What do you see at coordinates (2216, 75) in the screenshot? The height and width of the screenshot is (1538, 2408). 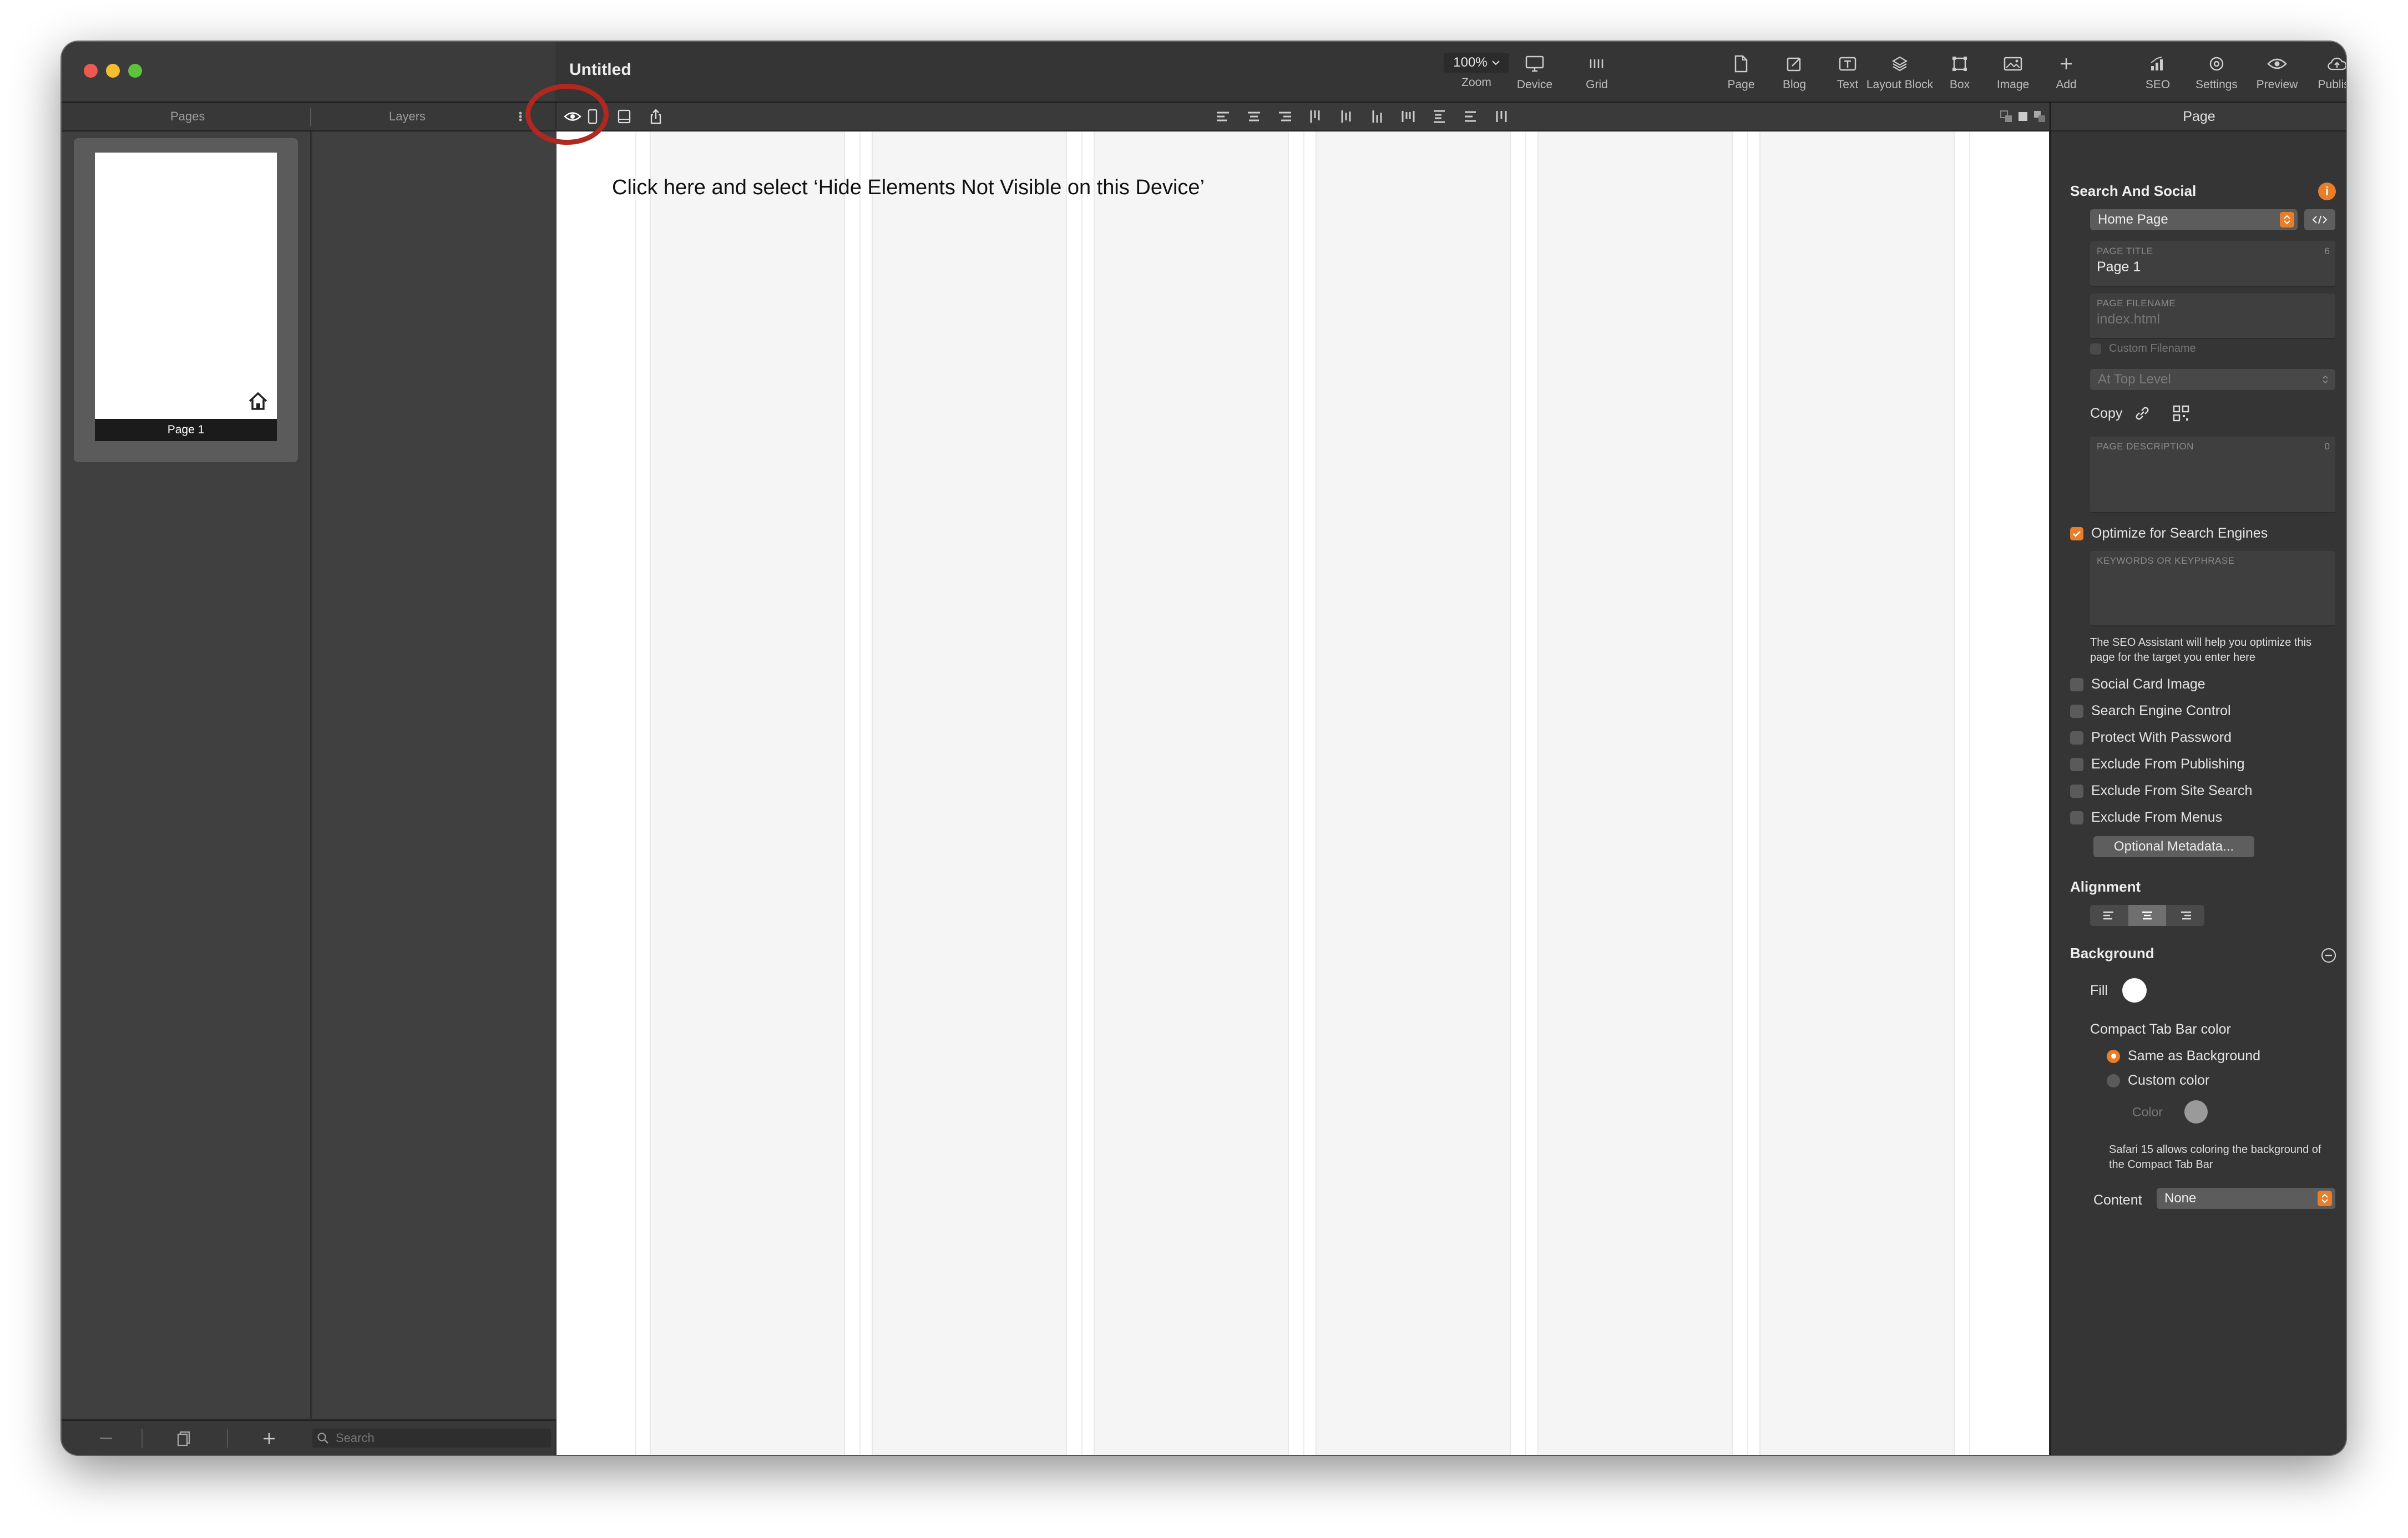 I see `toolbar-settings-button: Settings` at bounding box center [2216, 75].